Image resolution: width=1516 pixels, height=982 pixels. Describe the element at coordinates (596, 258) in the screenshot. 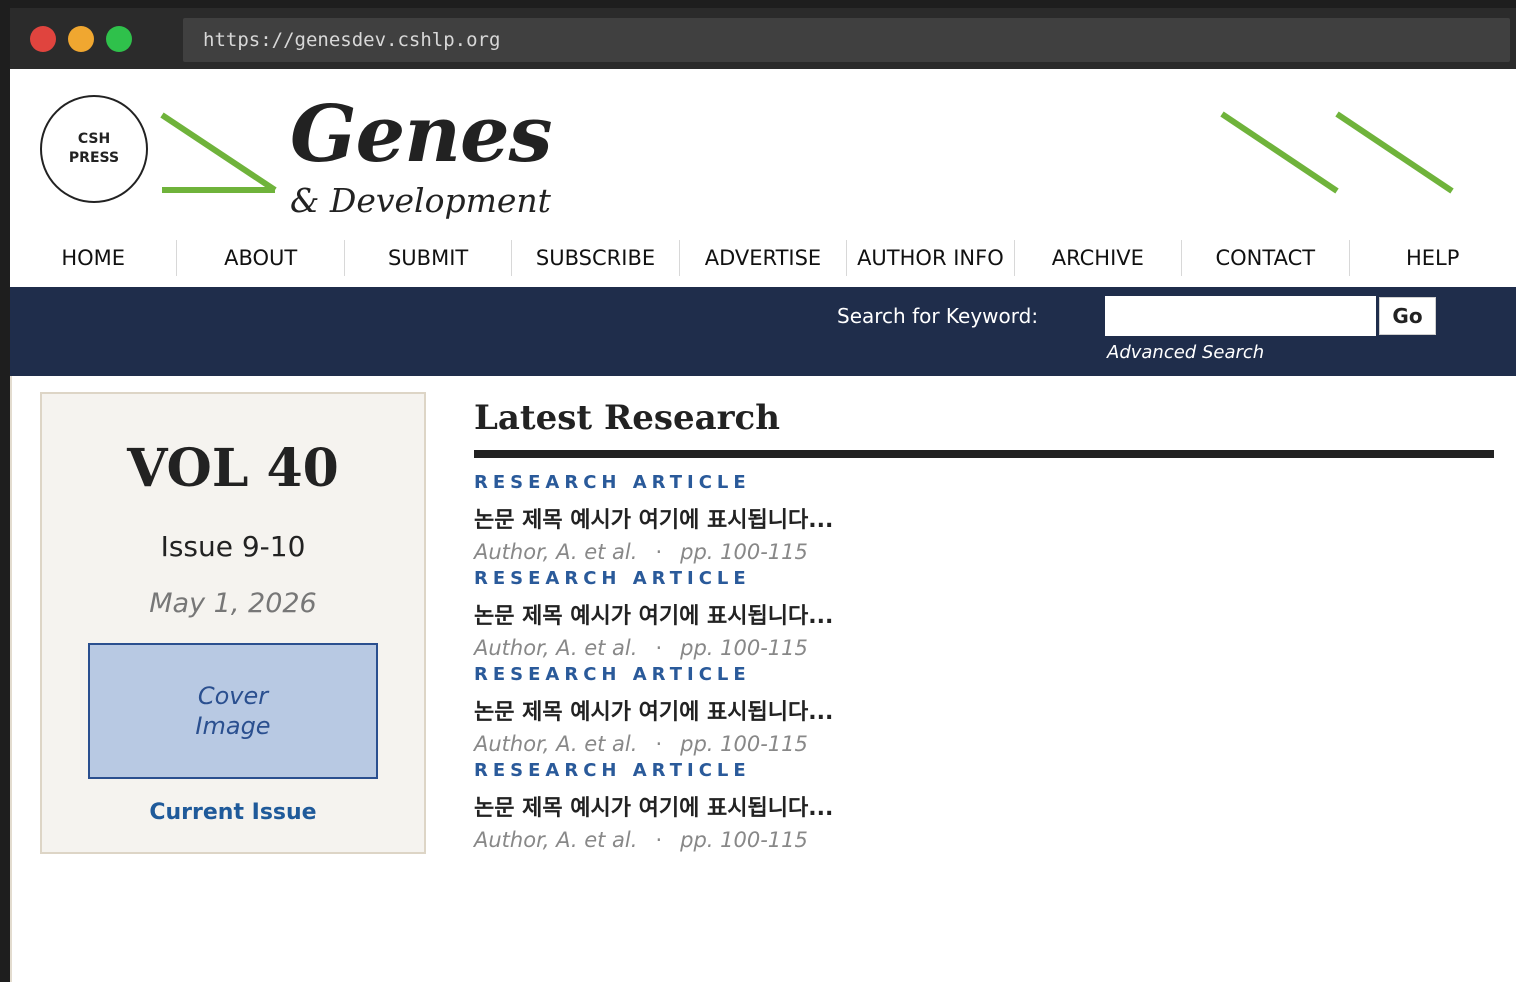

I see `nav-subscribe: SUBSCRIBE` at that location.